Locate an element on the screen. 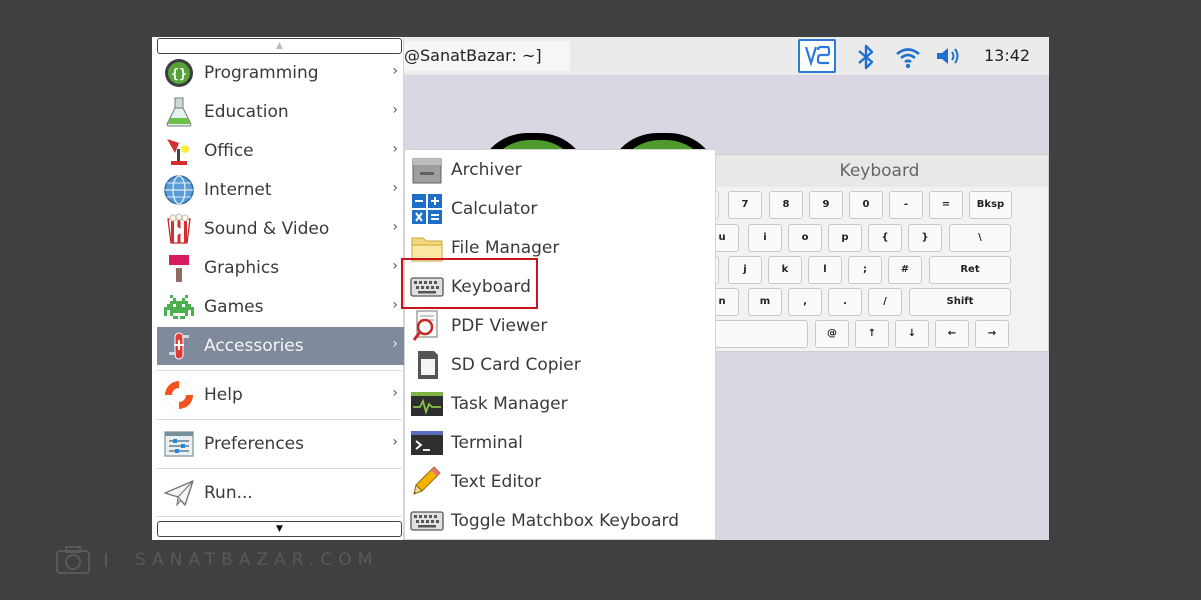 Image resolution: width=1201 pixels, height=600 pixels. menu-item-label: Accessories is located at coordinates (254, 346).